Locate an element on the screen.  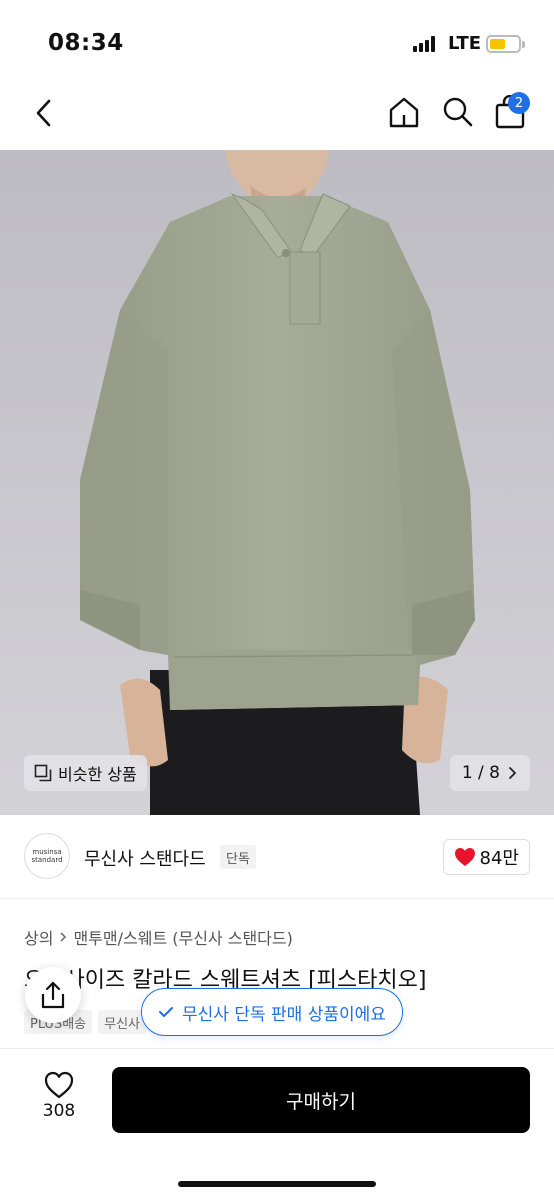
back-button is located at coordinates (44, 113).